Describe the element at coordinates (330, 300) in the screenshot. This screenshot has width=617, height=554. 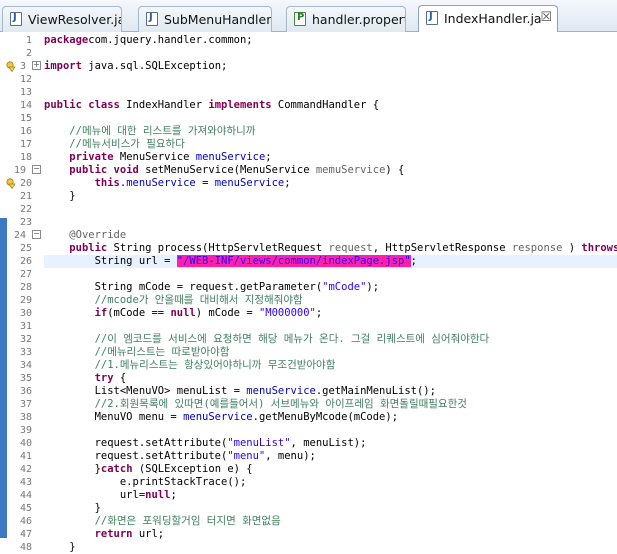
I see `code-text-area: //mcode가 안올때를 대비해서 지정해줘야함` at that location.